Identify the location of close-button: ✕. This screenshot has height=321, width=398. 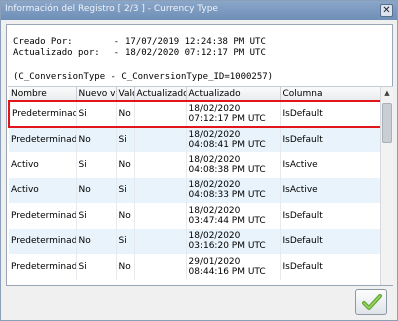
(386, 10).